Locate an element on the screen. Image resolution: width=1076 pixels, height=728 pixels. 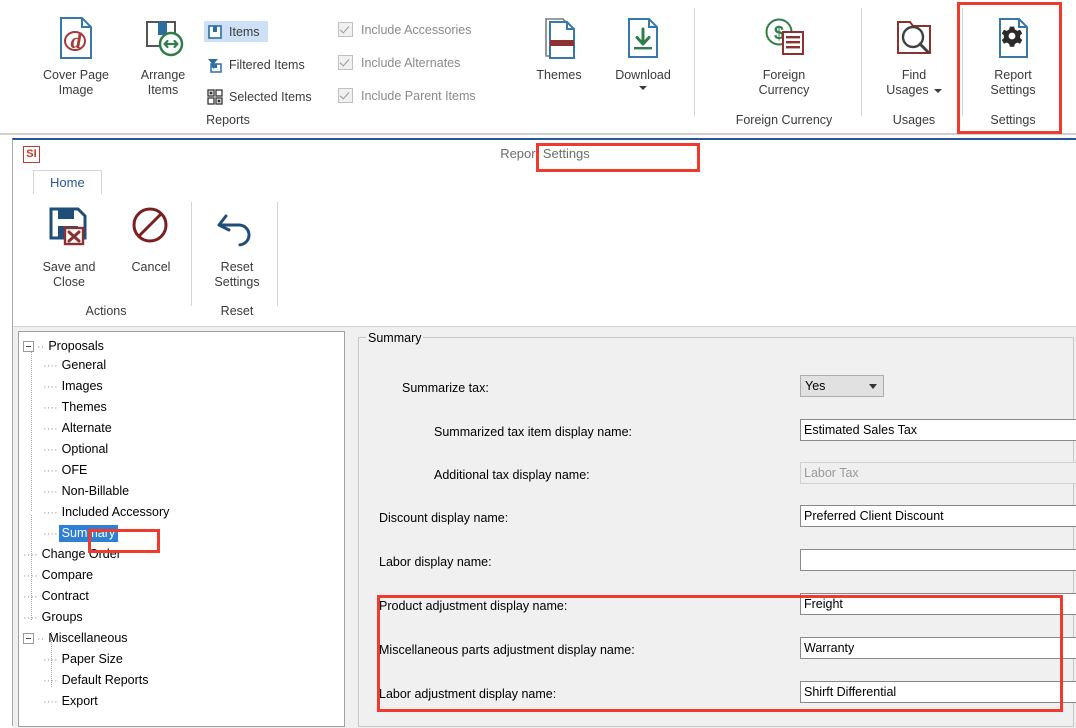
tree-node-change-order: ···· Change Order is located at coordinates (73, 554).